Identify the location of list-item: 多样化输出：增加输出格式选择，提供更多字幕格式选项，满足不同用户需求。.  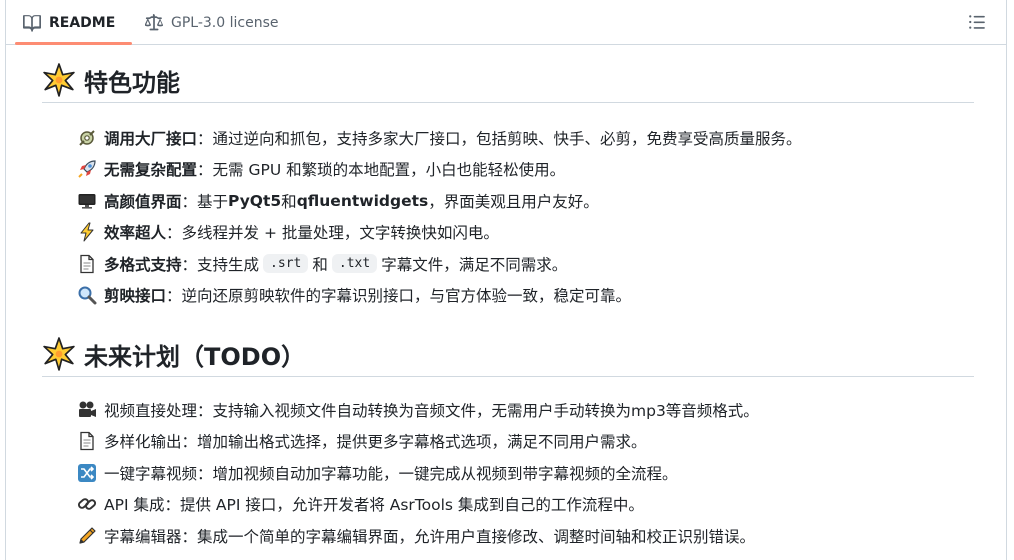
(417, 442).